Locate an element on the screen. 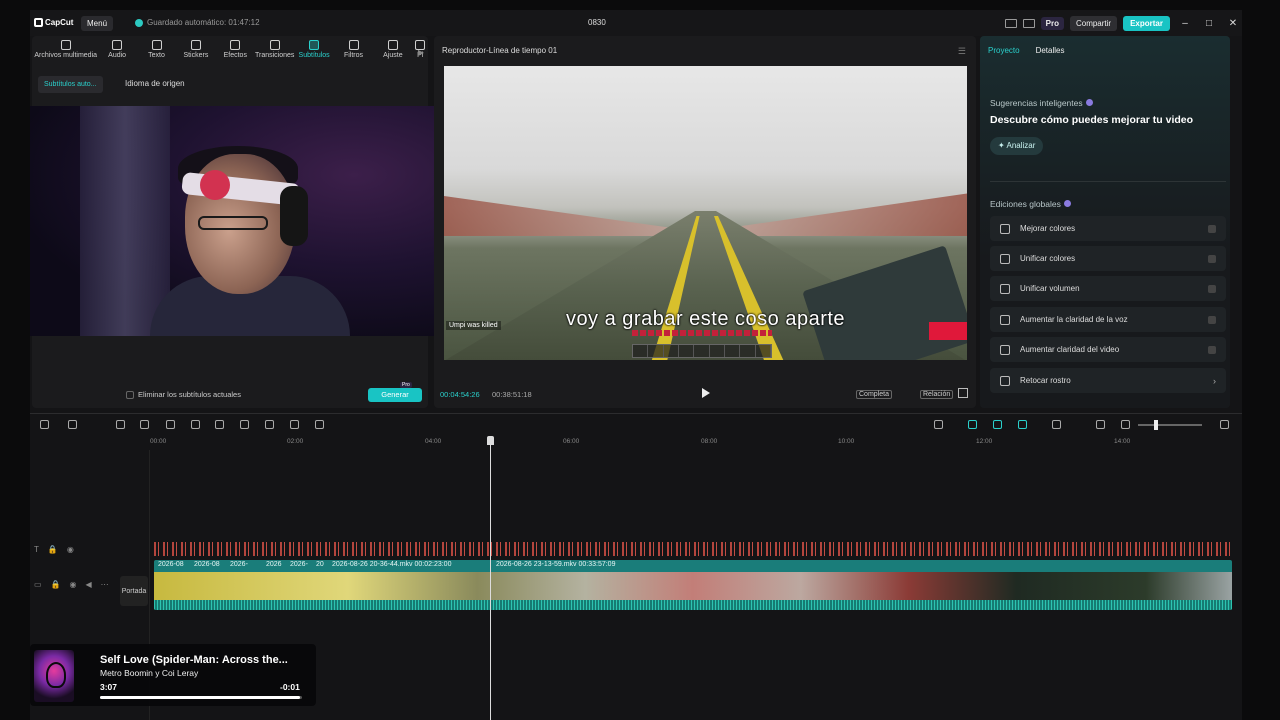 Image resolution: width=1280 pixels, height=720 pixels. split-right-icon is located at coordinates (219, 424).